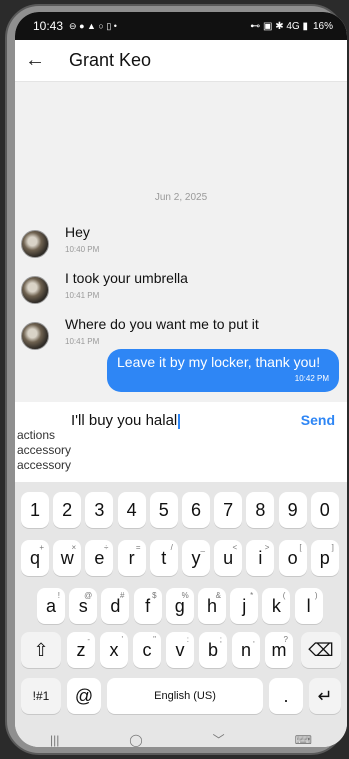 This screenshot has width=349, height=759. I want to click on status-left-icons: ⊖ ● ▲ ○ ▯ •, so click(93, 25).